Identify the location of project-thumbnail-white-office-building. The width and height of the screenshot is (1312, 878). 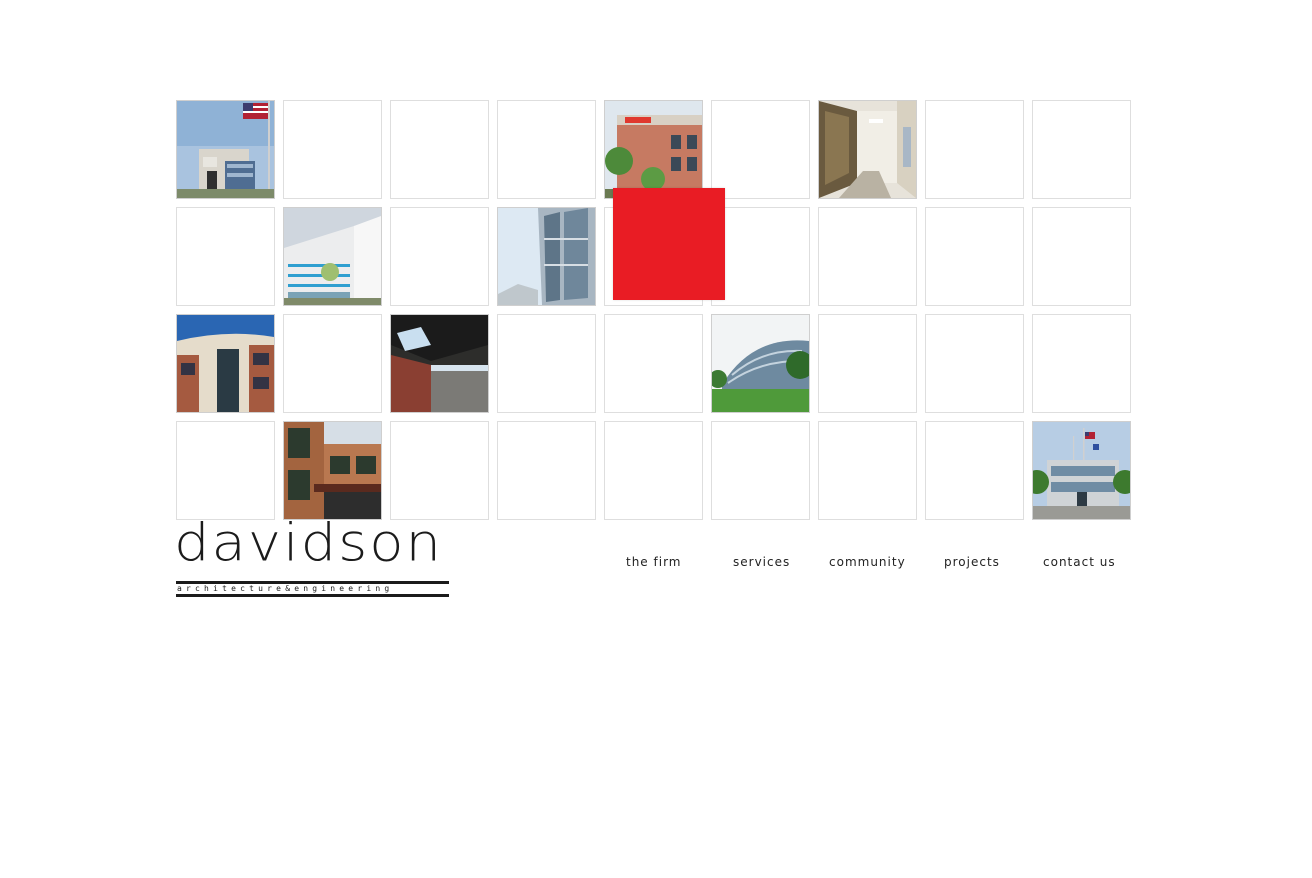
(332, 256).